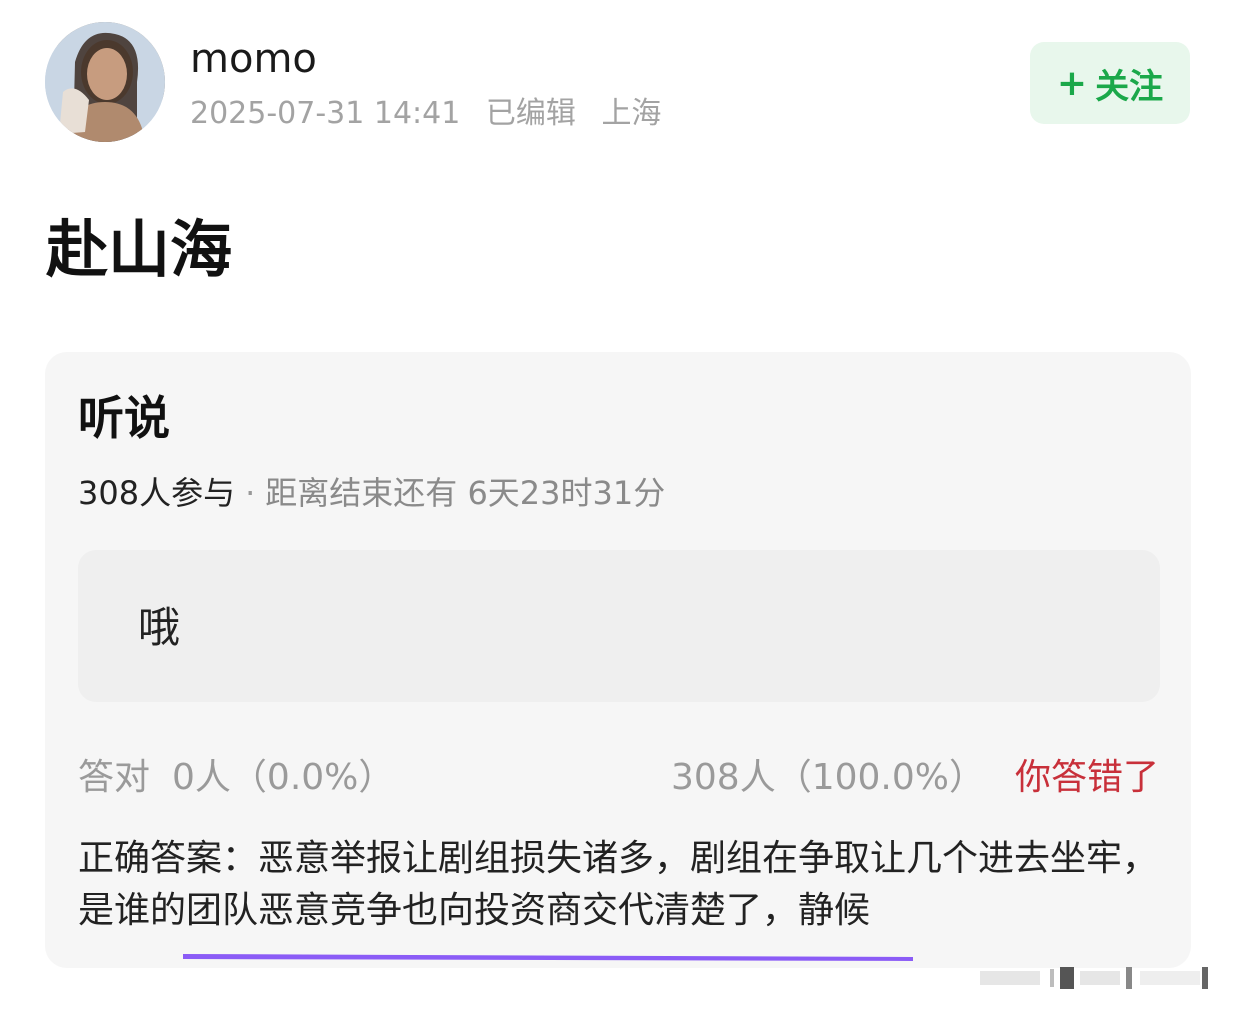 The image size is (1235, 1017). I want to click on follow-label: 关注, so click(1129, 86).